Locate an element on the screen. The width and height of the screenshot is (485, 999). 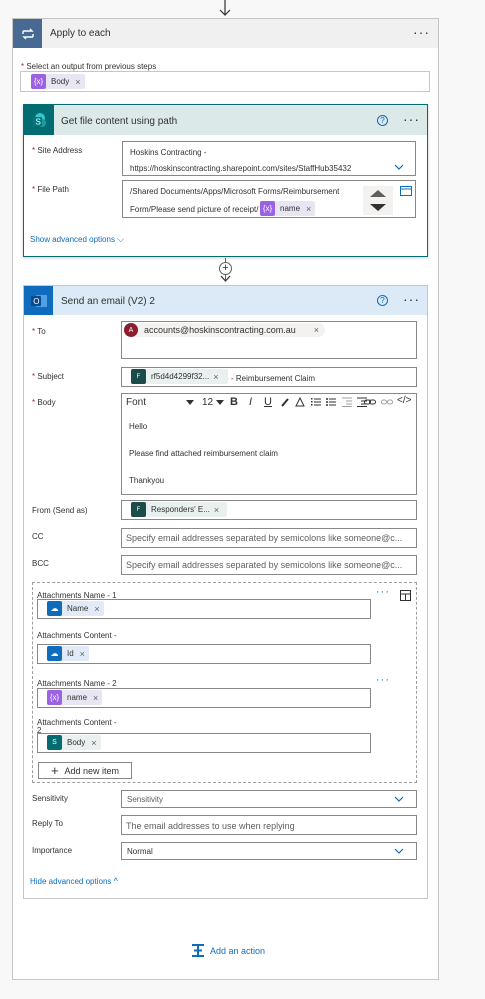
attachments-content-1-label: Attachments Content - is located at coordinates (77, 635).